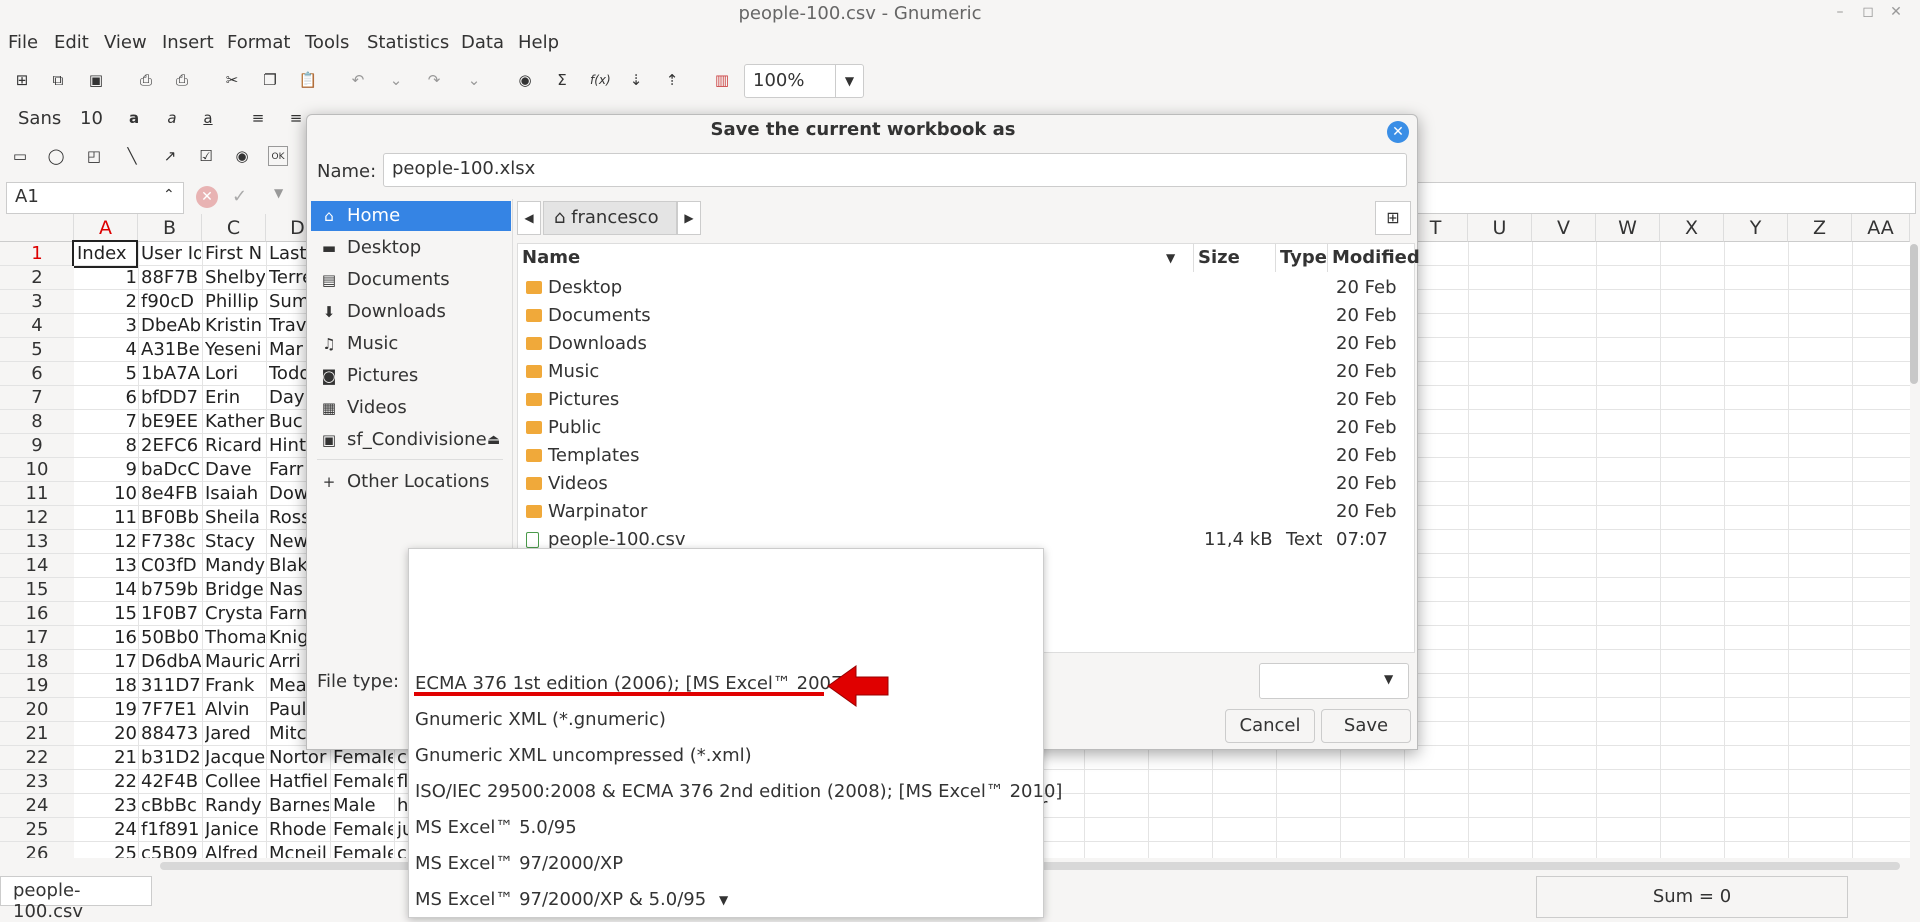 This screenshot has height=922, width=1920. What do you see at coordinates (1692, 228) in the screenshot?
I see `column-header: X` at bounding box center [1692, 228].